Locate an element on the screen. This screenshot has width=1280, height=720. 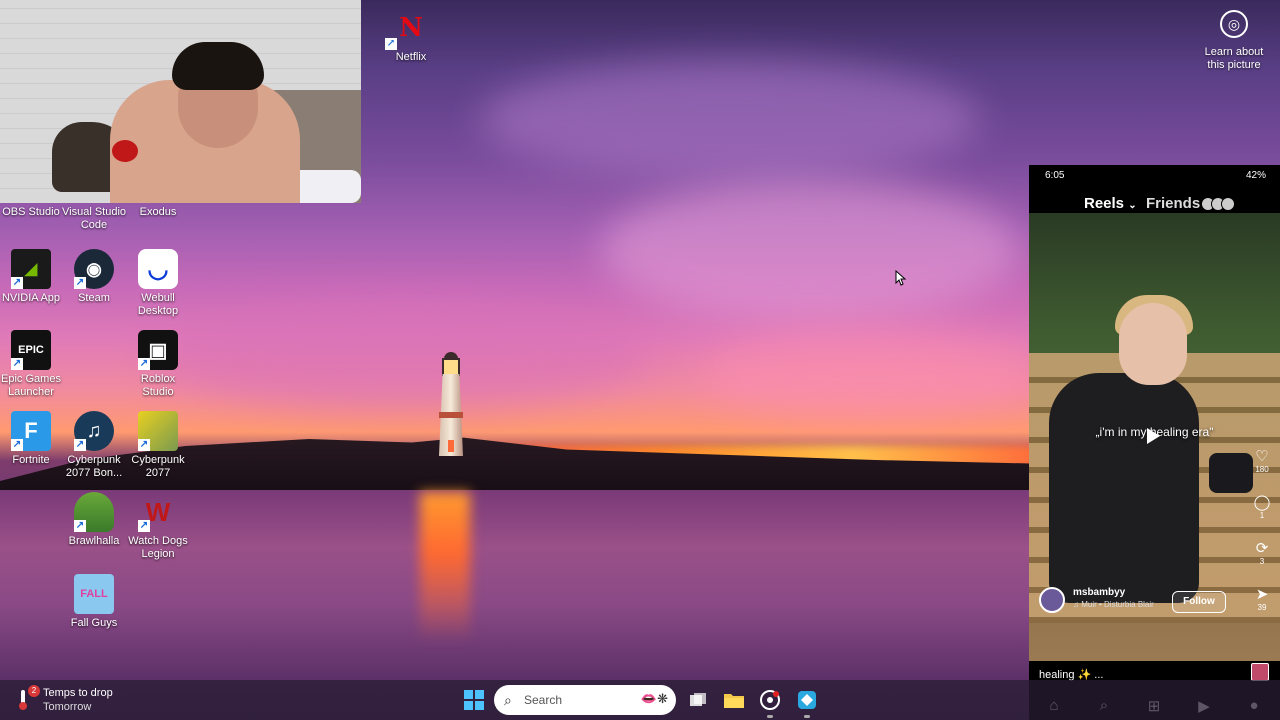
desktop-icon-webull: ◡ Webull Desktop is located at coordinates (158, 283).